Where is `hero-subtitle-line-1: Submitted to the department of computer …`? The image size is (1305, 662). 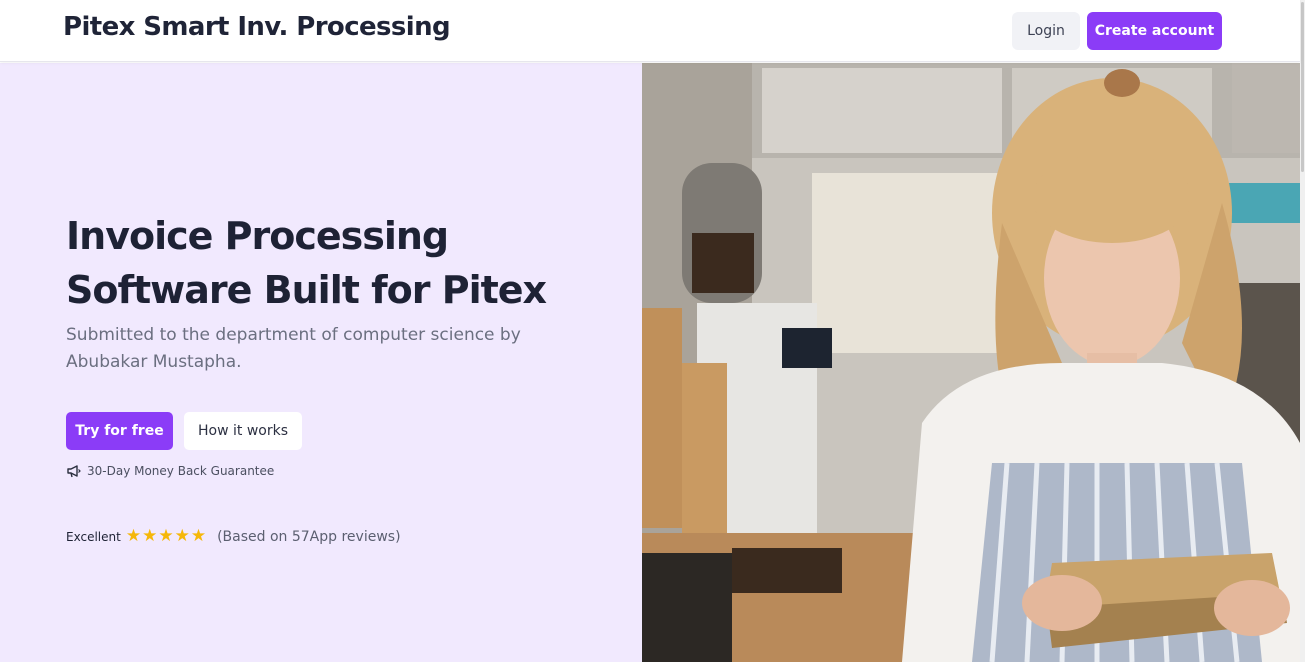
hero-subtitle-line-1: Submitted to the department of computer … is located at coordinates (293, 335).